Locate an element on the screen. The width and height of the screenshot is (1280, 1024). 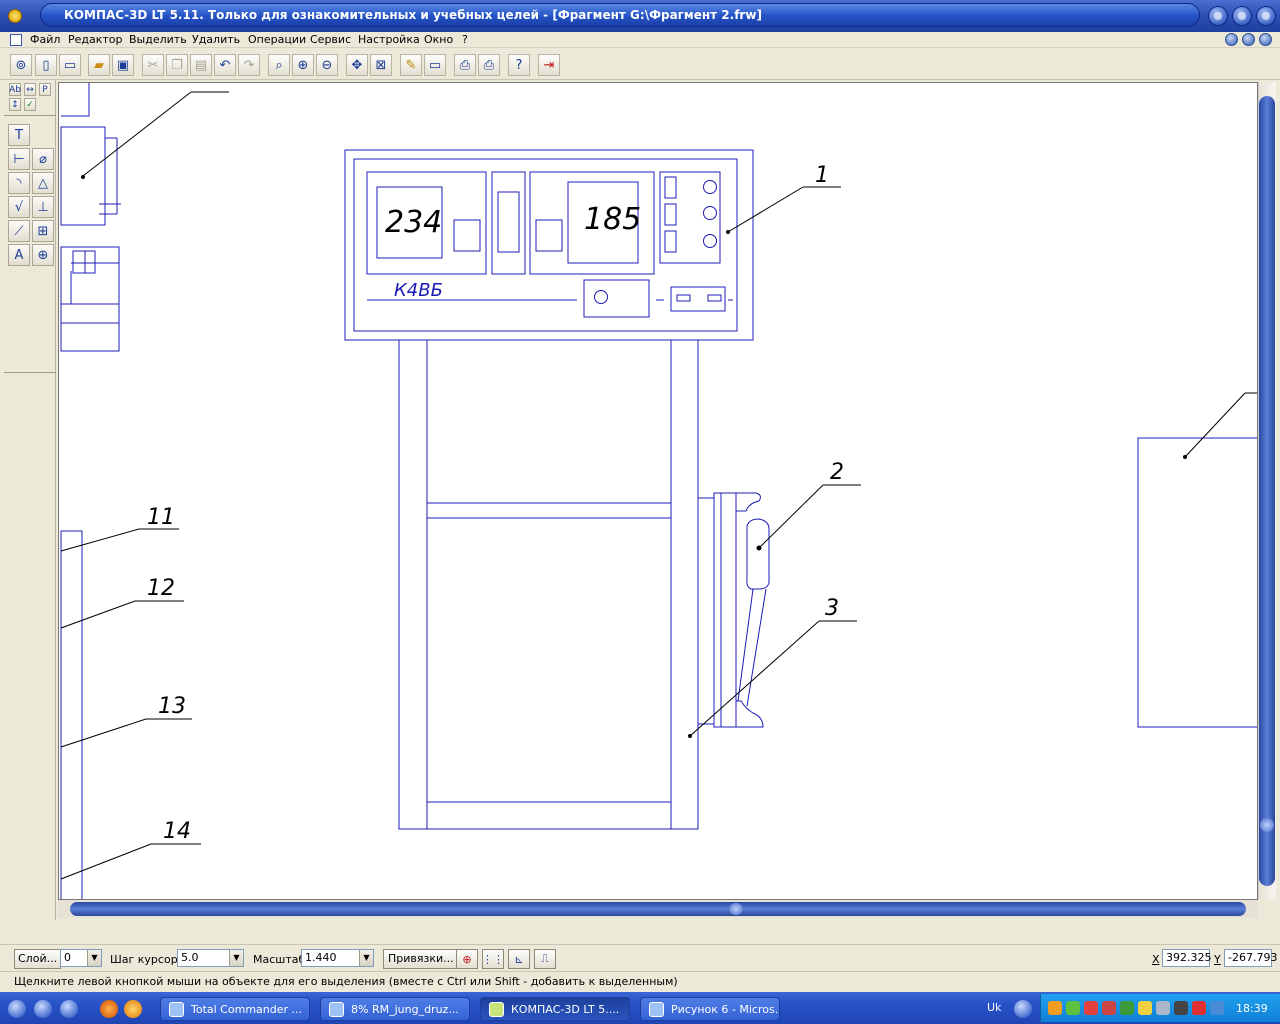
menu-operations: Операции is located at coordinates (277, 39).